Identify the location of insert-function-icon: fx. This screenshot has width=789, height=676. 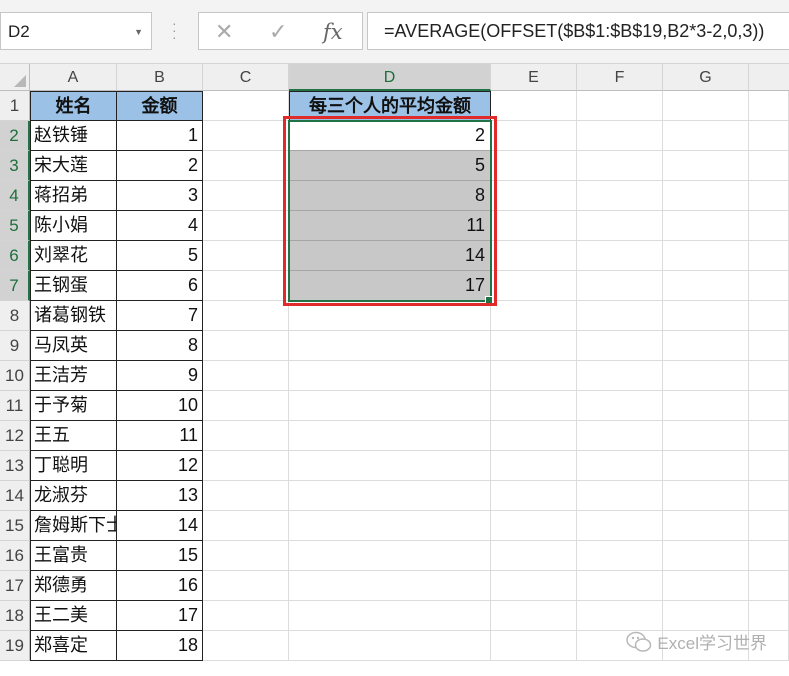
(333, 32).